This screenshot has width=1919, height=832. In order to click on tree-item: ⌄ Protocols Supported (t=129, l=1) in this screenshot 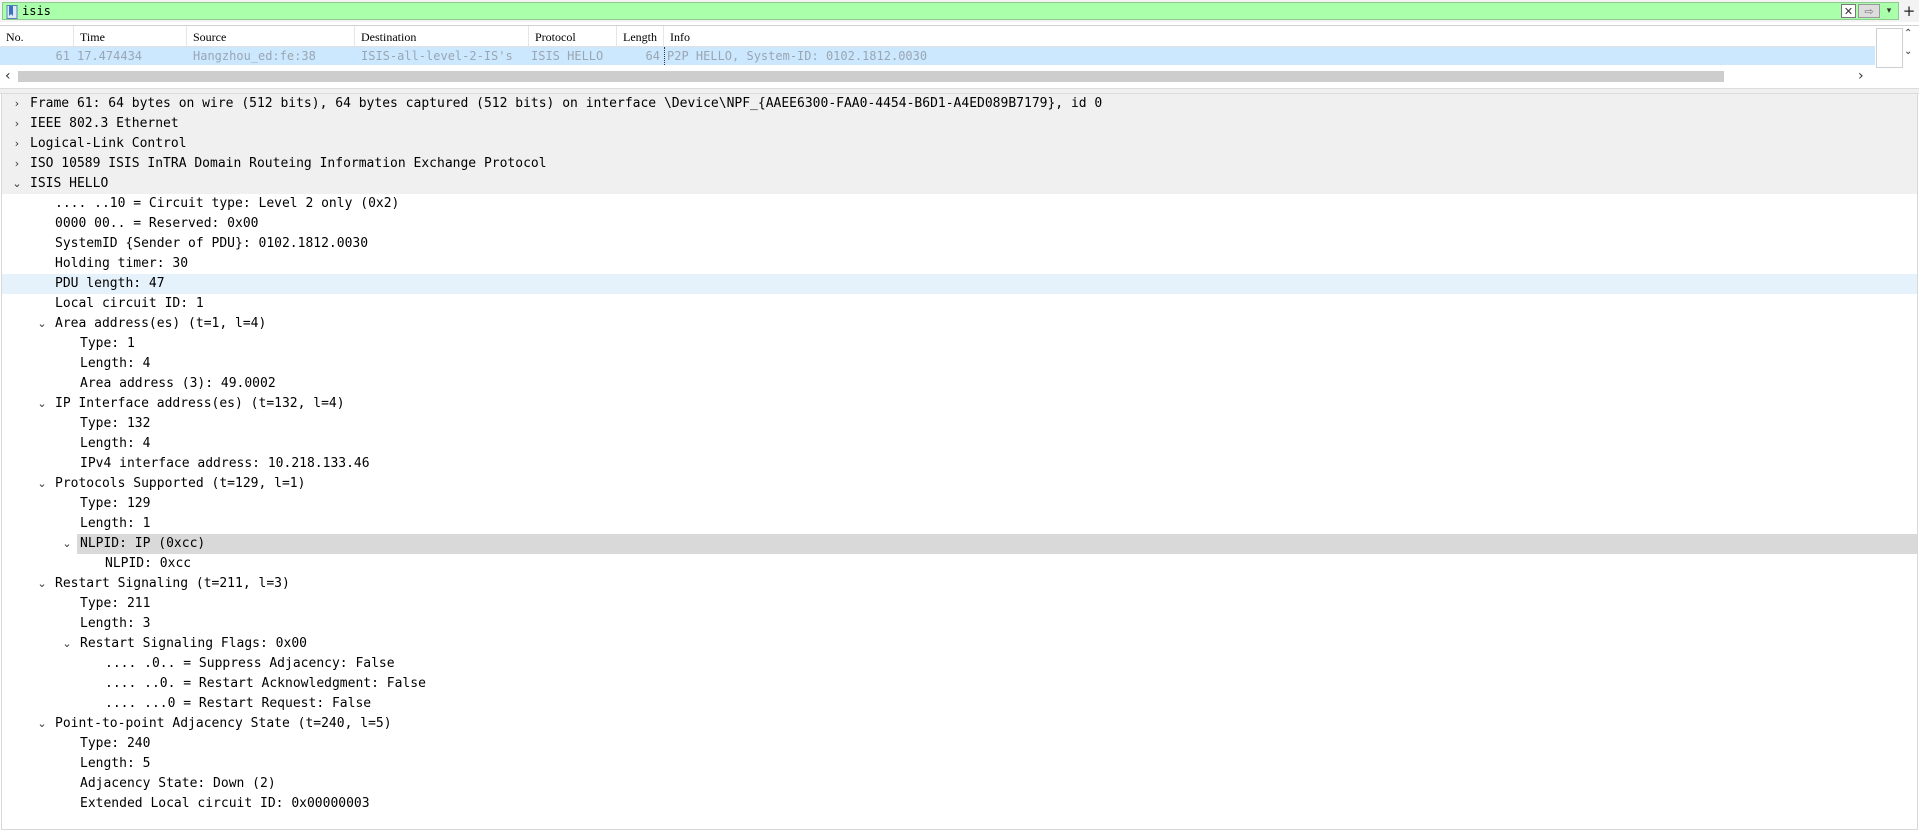, I will do `click(959, 484)`.